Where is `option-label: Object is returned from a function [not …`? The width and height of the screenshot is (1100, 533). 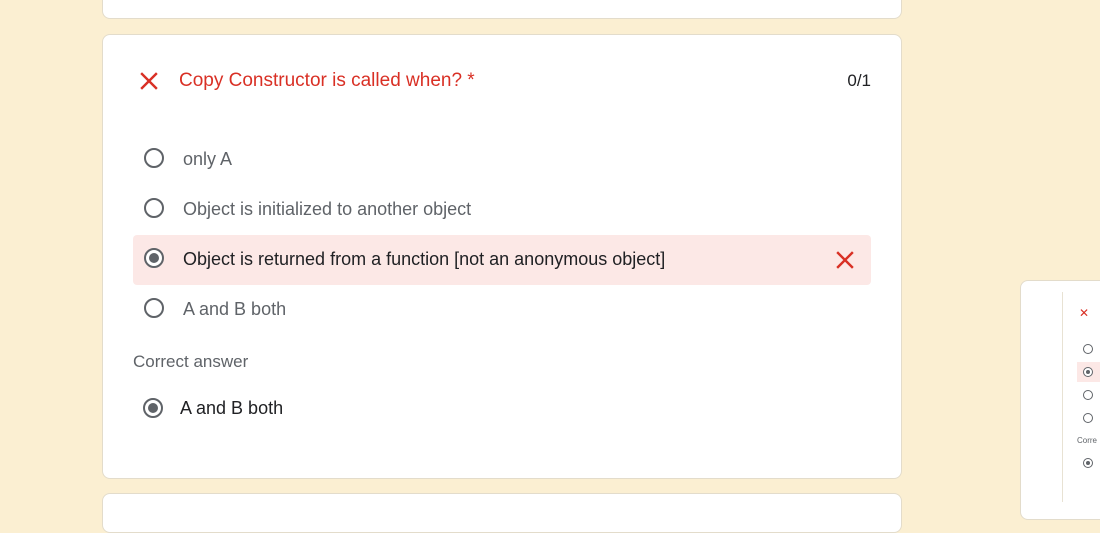 option-label: Object is returned from a function [not … is located at coordinates (424, 259).